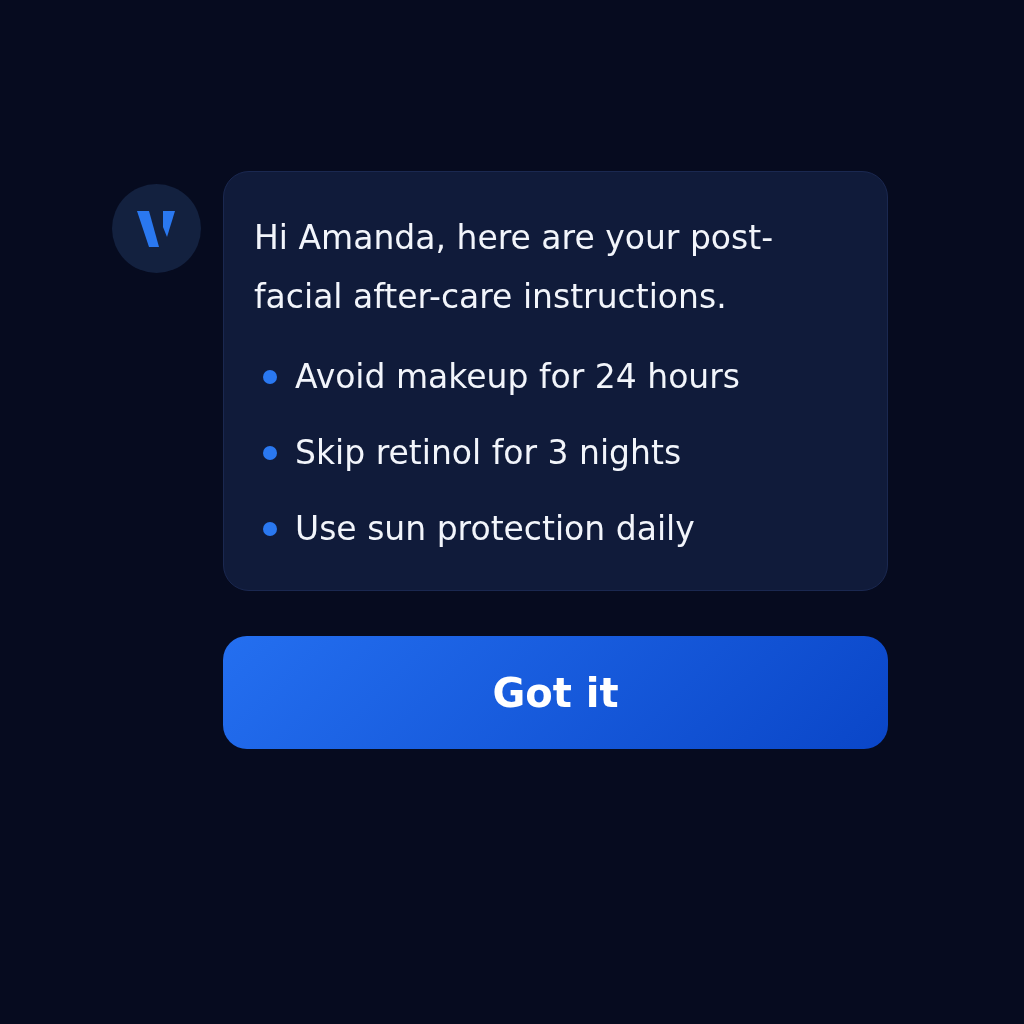  I want to click on message-text: Hi Amanda, here are your post-facial after-care instructions., so click(514, 267).